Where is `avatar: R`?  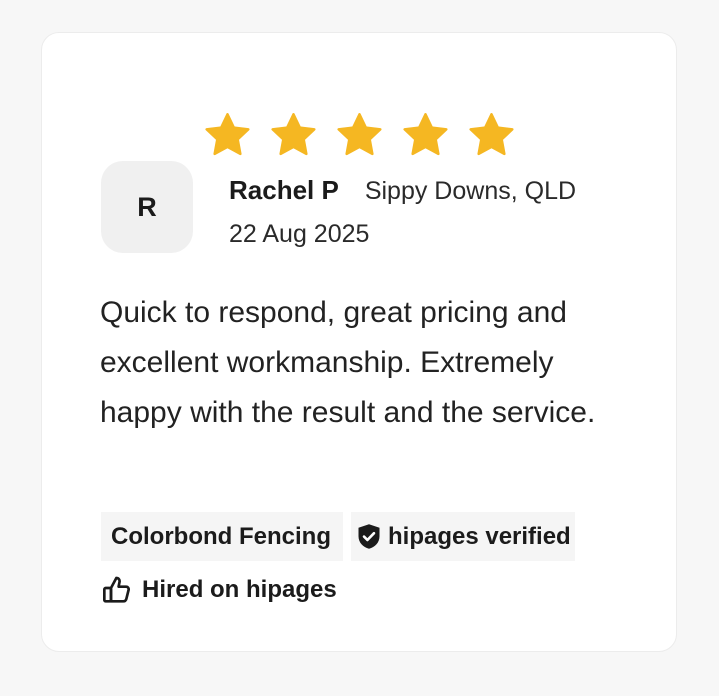 avatar: R is located at coordinates (147, 207).